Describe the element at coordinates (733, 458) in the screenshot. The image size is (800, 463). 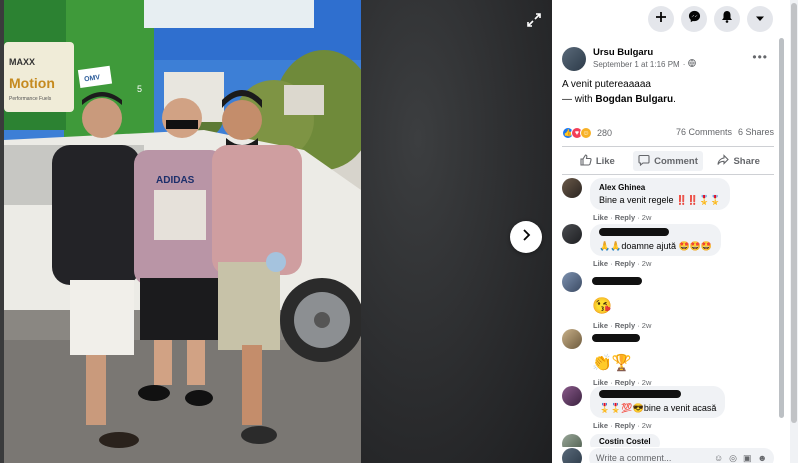
I see `camera-icon: ◎` at that location.